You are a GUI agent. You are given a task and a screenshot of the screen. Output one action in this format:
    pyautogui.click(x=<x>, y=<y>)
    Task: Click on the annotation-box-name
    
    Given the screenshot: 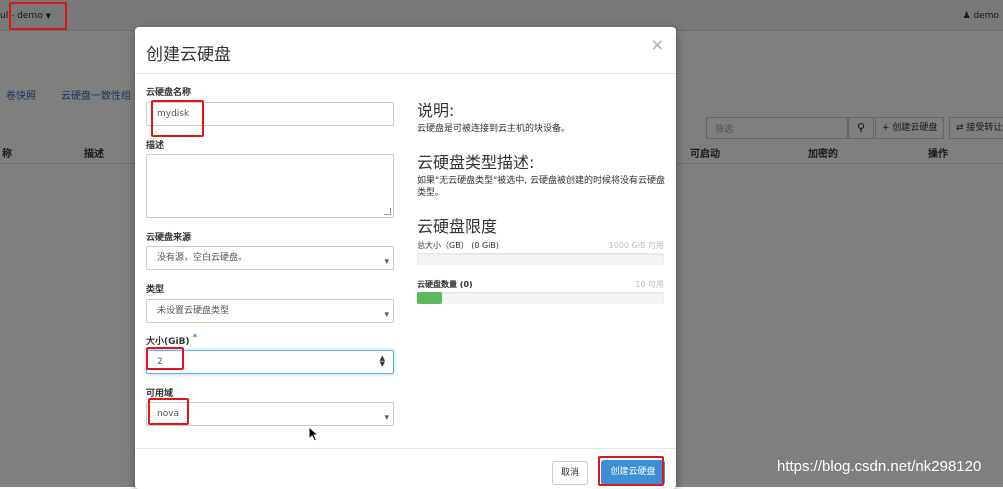 What is the action you would take?
    pyautogui.click(x=177, y=118)
    